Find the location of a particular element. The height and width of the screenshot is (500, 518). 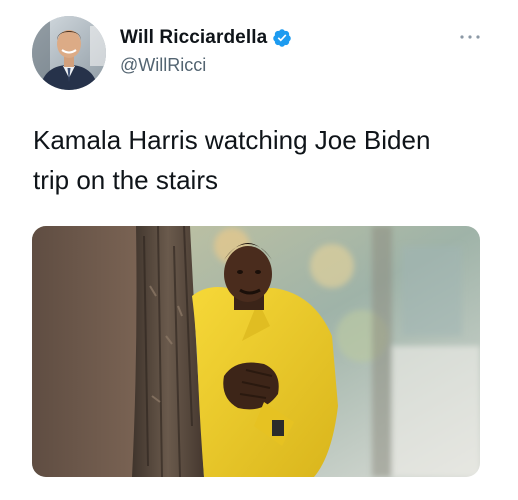

author-avatar is located at coordinates (69, 53).